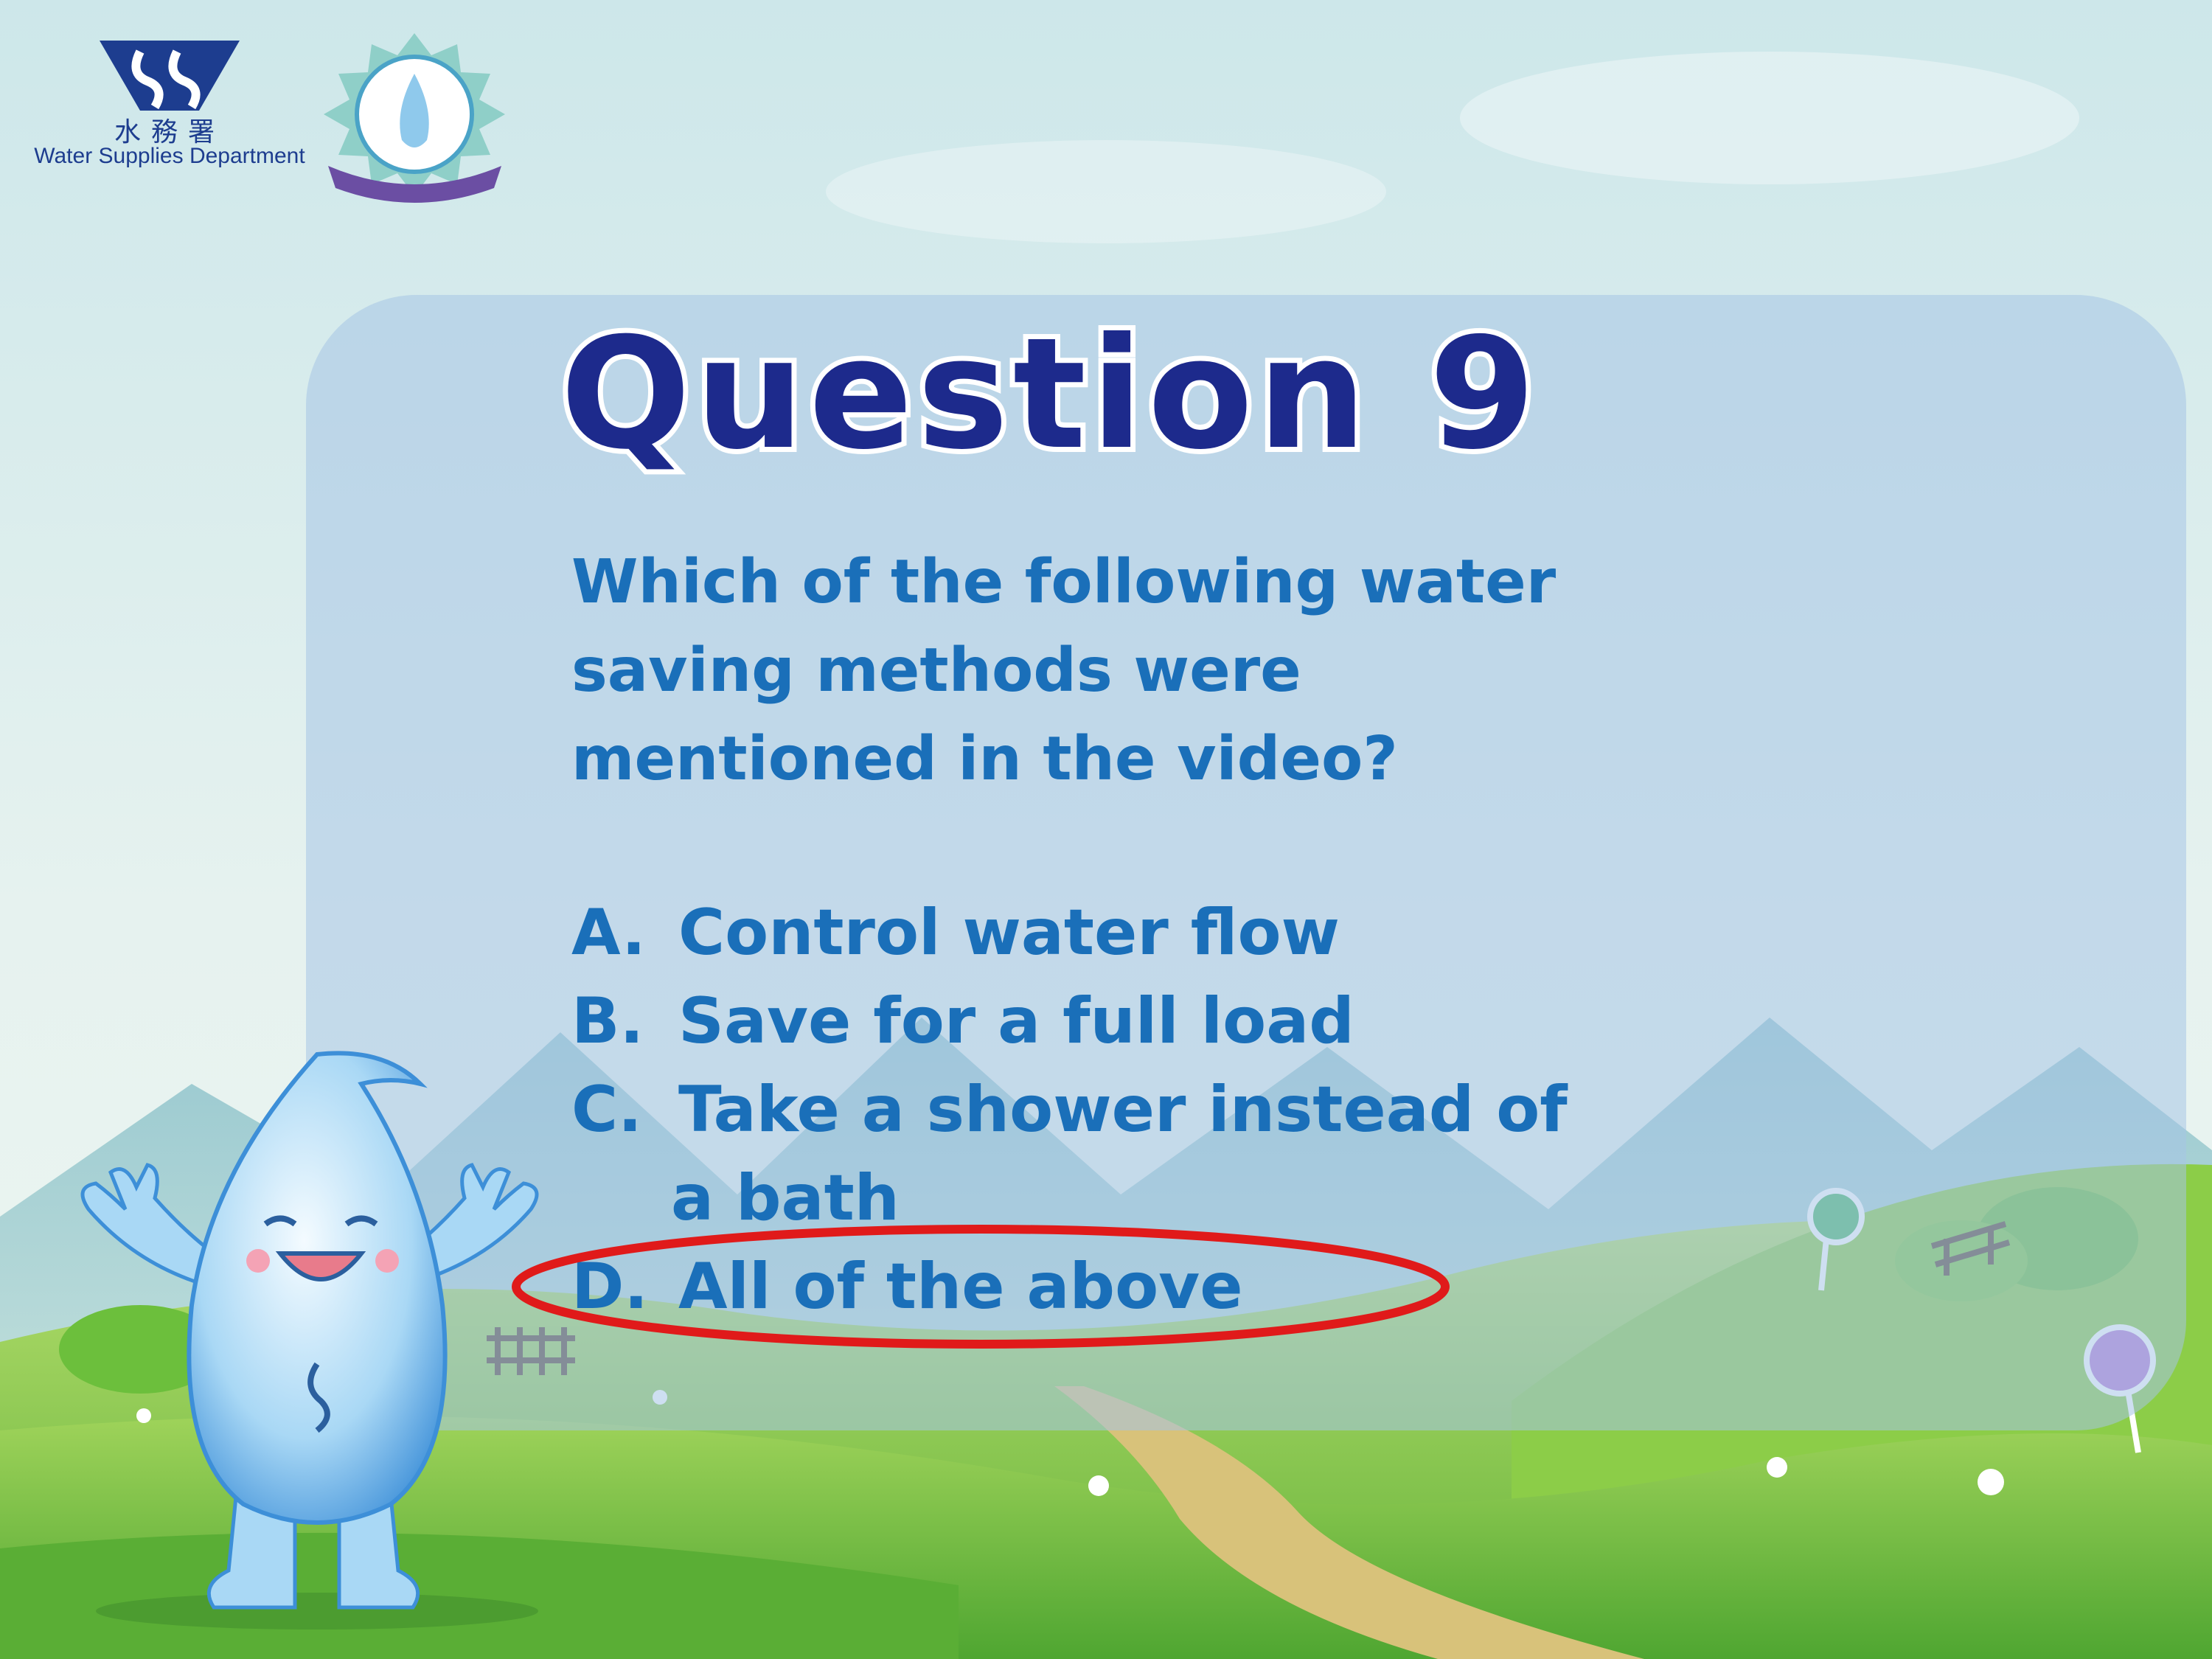 The width and height of the screenshot is (2212, 1659). I want to click on option-text: Save for a full load, so click(1016, 1021).